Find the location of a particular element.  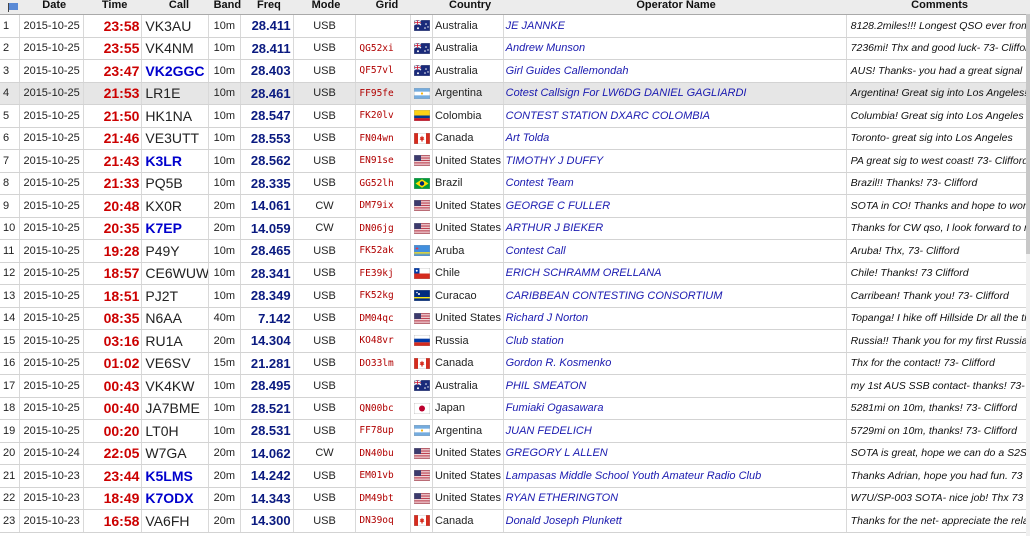

callsign: VE3UTT is located at coordinates (176, 138).